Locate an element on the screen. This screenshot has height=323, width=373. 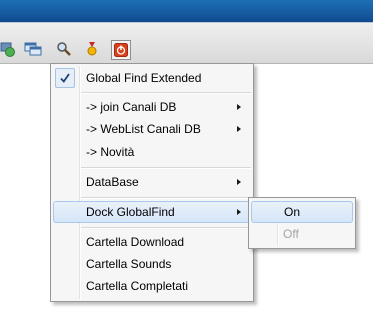
menu-item-label: On is located at coordinates (292, 212).